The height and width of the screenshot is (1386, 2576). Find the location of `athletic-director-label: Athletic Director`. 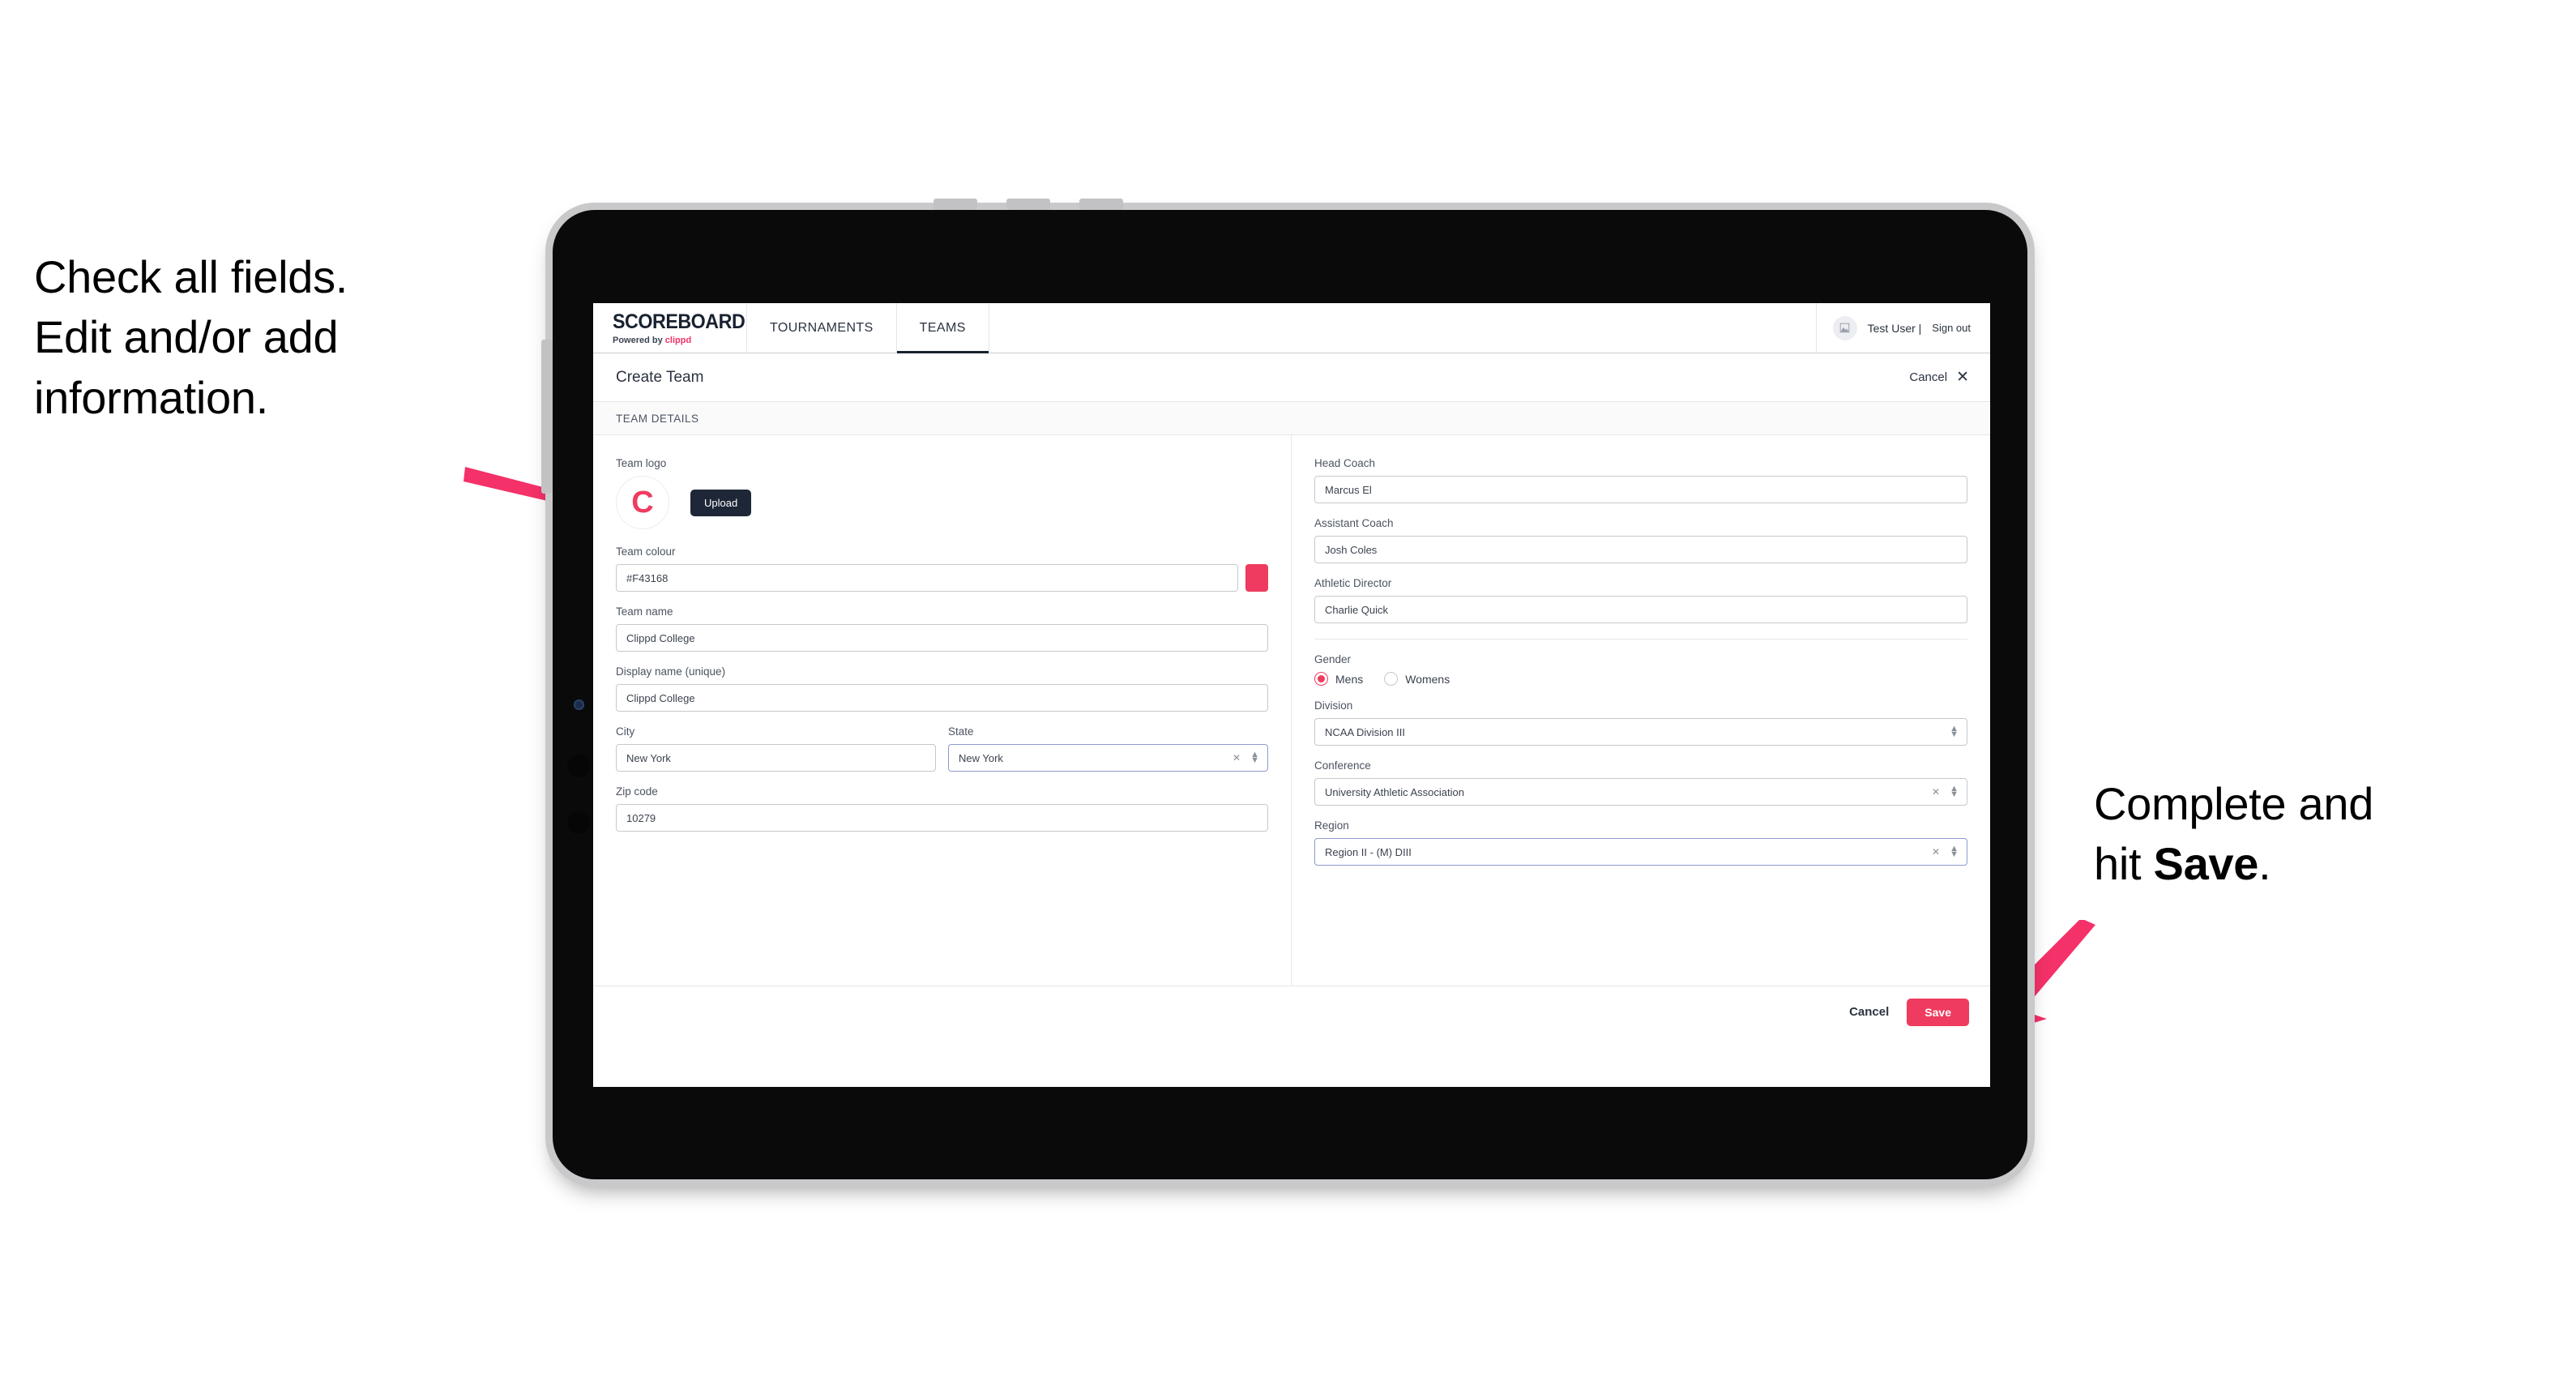

athletic-director-label: Athletic Director is located at coordinates (1353, 583).